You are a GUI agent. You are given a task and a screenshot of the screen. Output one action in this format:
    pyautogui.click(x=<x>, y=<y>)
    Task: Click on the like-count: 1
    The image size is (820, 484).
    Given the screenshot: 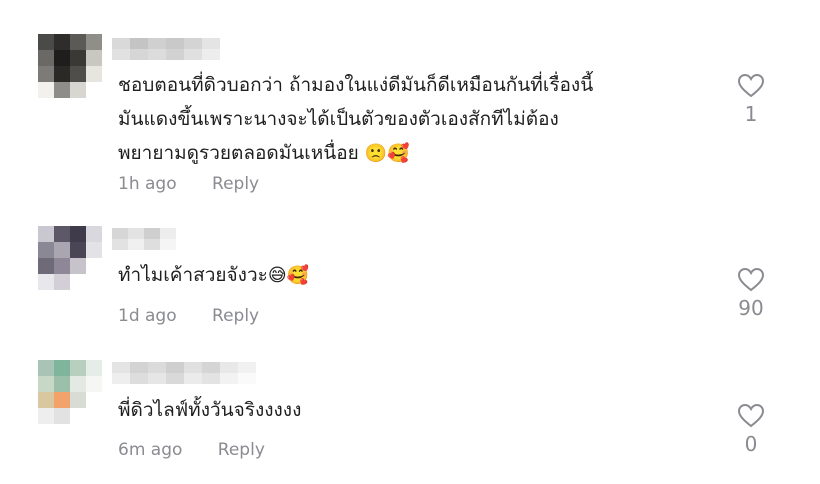 What is the action you would take?
    pyautogui.click(x=751, y=114)
    